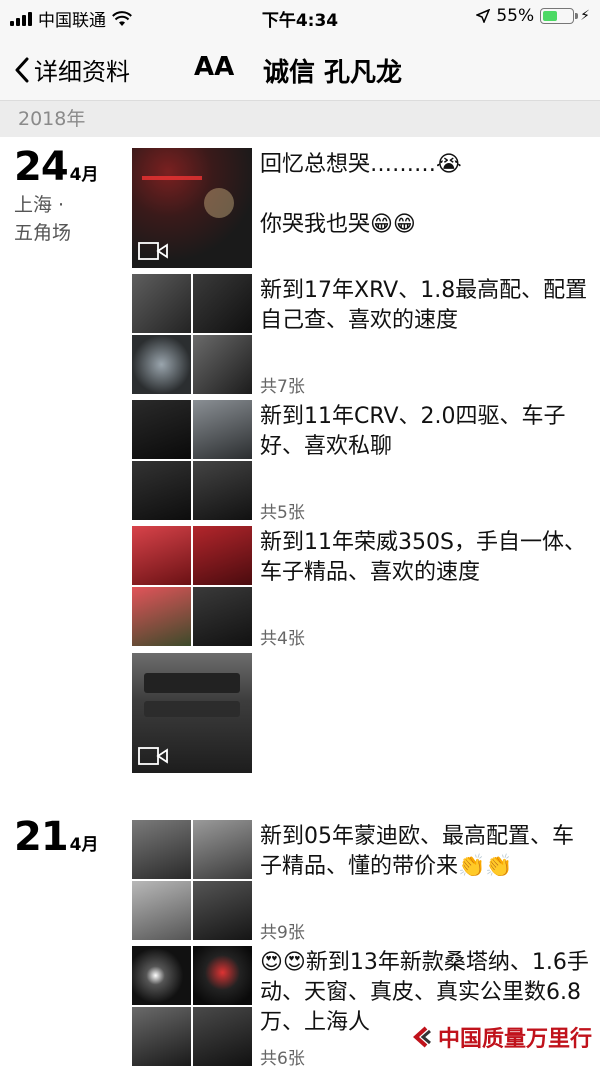 The height and width of the screenshot is (1069, 600). Describe the element at coordinates (333, 73) in the screenshot. I see `page-title: 诚信 孔凡龙` at that location.